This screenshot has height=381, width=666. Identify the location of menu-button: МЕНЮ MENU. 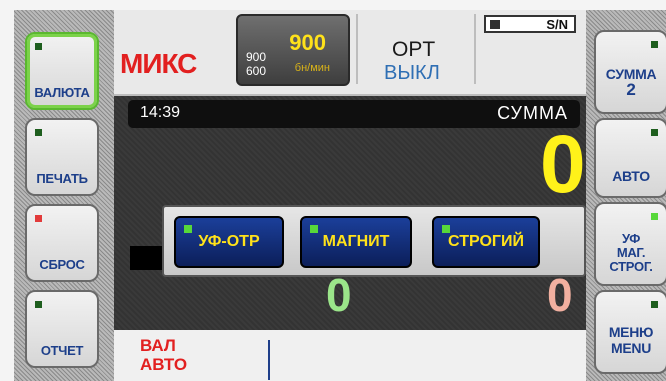
(630, 332).